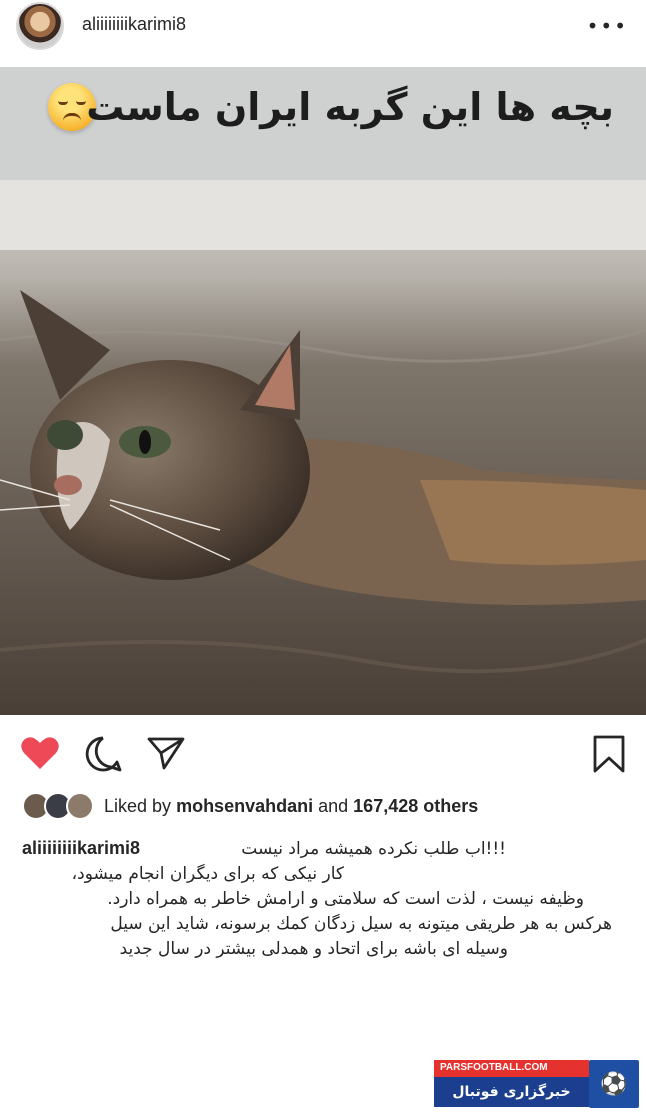 Image resolution: width=646 pixels, height=1119 pixels. What do you see at coordinates (373, 849) in the screenshot?
I see `caption-line: !!!اب طلب نکرده همیشه مراد نیست` at bounding box center [373, 849].